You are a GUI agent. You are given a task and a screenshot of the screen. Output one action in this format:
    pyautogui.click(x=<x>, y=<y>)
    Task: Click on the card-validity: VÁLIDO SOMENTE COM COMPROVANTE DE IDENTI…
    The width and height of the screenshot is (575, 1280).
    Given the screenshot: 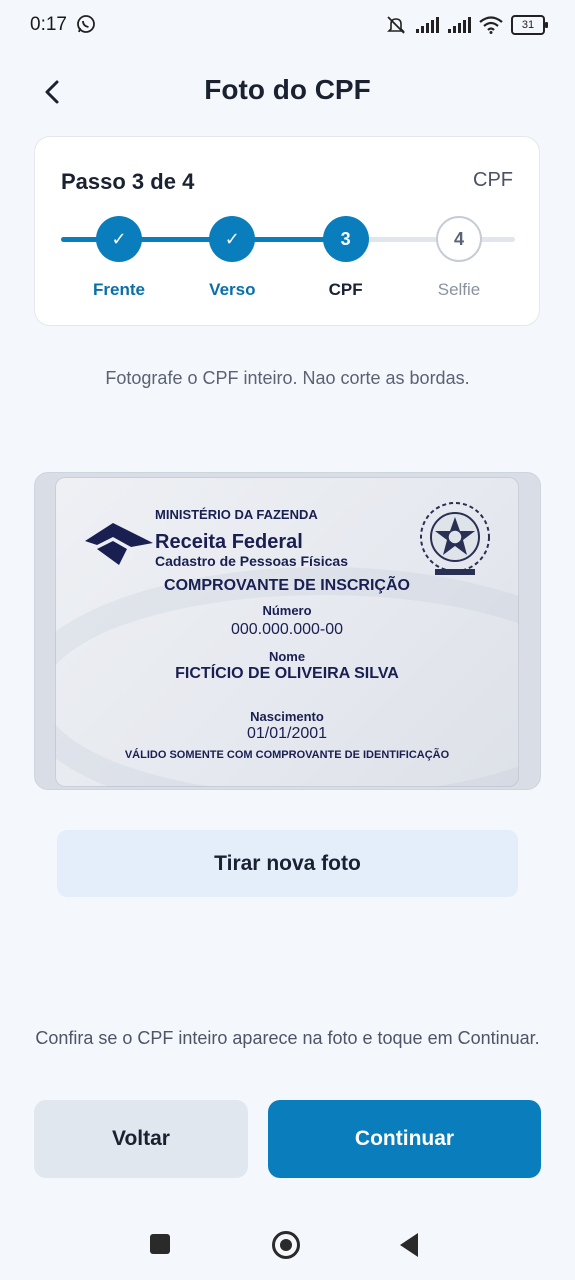 What is the action you would take?
    pyautogui.click(x=287, y=755)
    